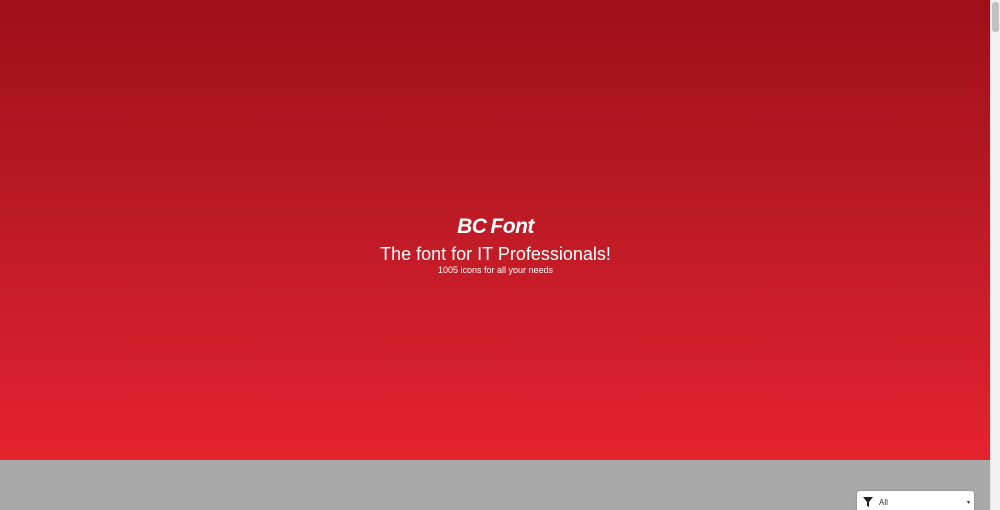 The width and height of the screenshot is (1000, 510). What do you see at coordinates (868, 502) in the screenshot?
I see `filter-icon` at bounding box center [868, 502].